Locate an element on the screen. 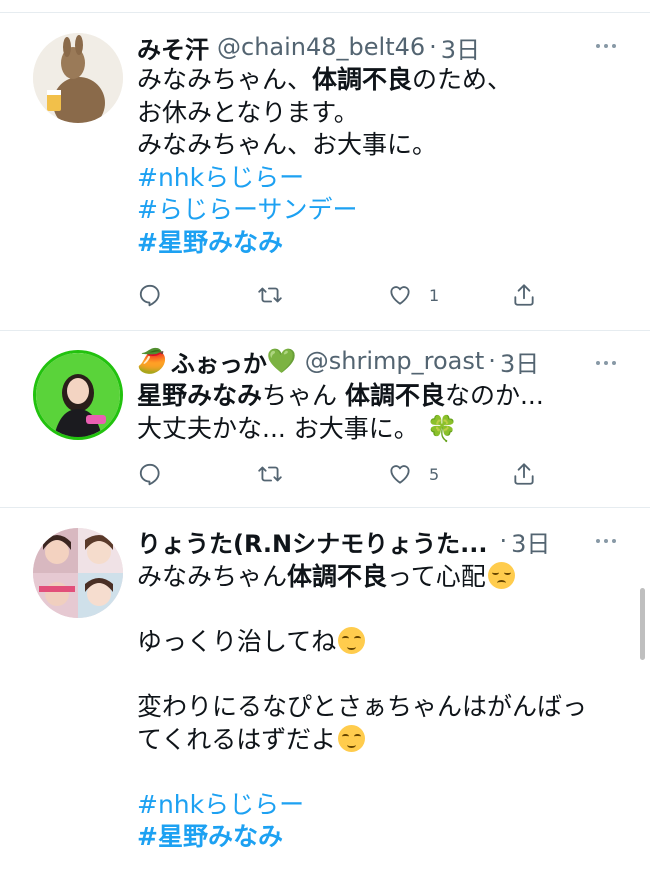 The width and height of the screenshot is (650, 871). group-photo is located at coordinates (78, 573).